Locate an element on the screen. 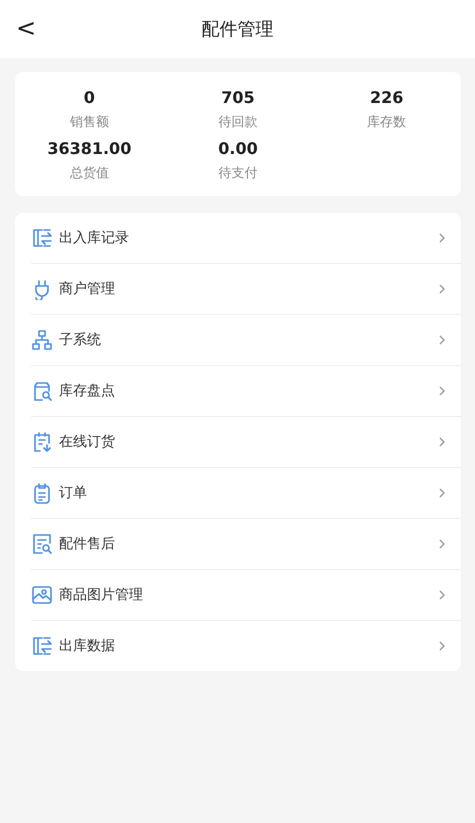 This screenshot has width=475, height=823. stat-value: 705 is located at coordinates (238, 97).